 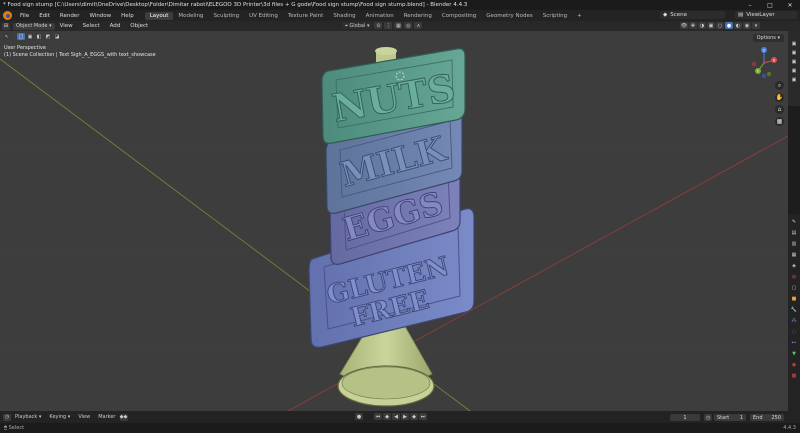 I want to click on maximize-button: □, so click(x=770, y=5).